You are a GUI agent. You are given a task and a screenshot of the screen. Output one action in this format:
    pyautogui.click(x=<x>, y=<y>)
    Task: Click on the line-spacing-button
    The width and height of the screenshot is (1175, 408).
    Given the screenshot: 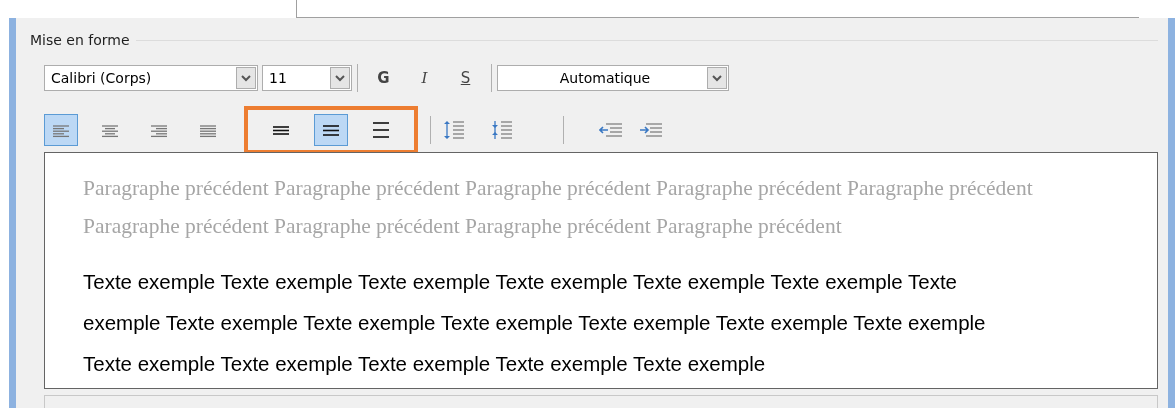 What is the action you would take?
    pyautogui.click(x=331, y=130)
    